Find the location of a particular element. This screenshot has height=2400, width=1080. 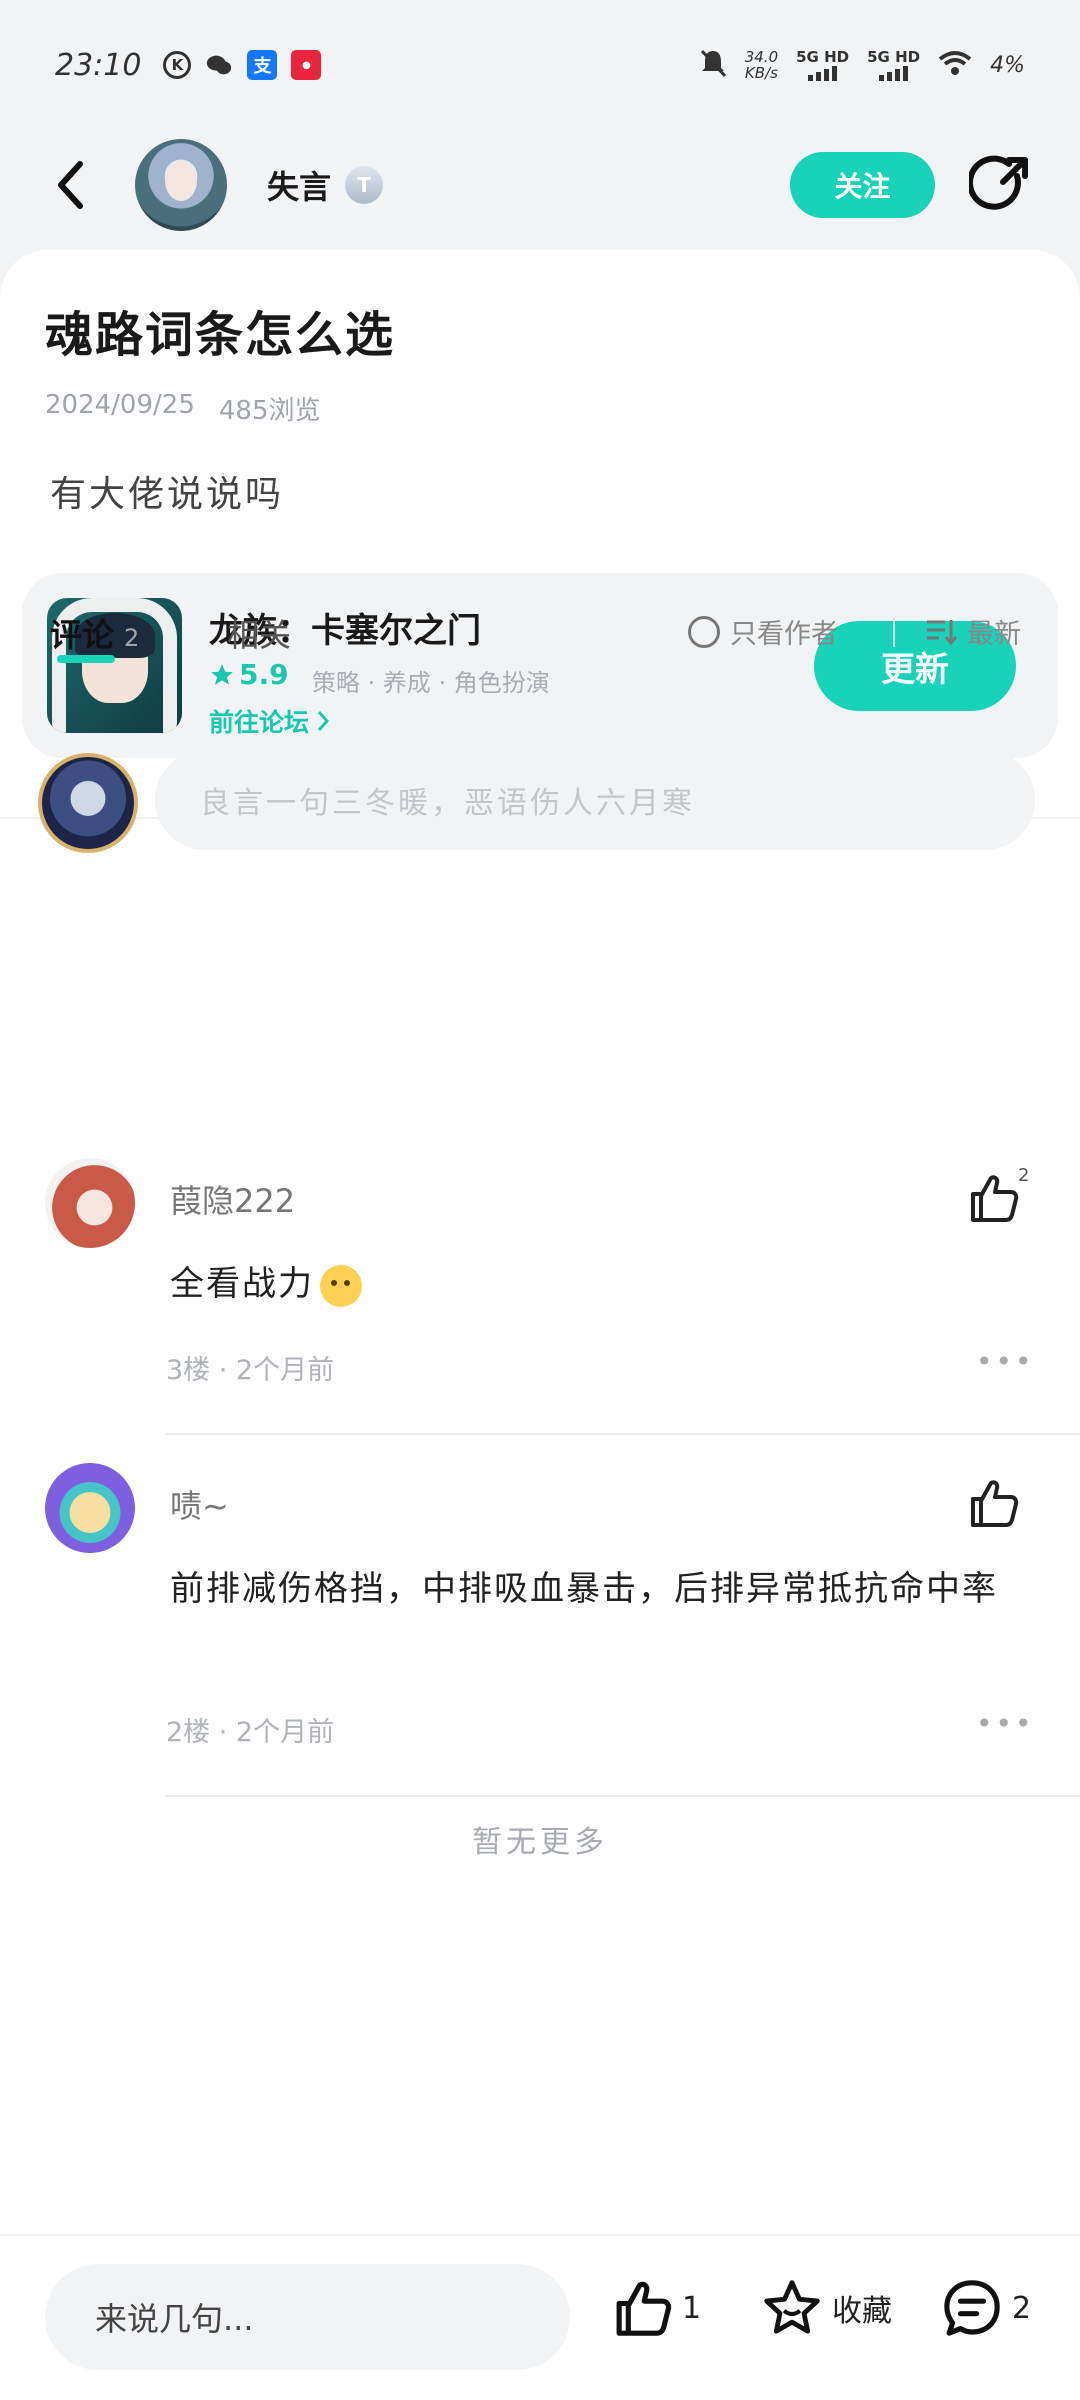

status-right: 34.0 KB/s 5G HD 5G HD 4% is located at coordinates (862, 65).